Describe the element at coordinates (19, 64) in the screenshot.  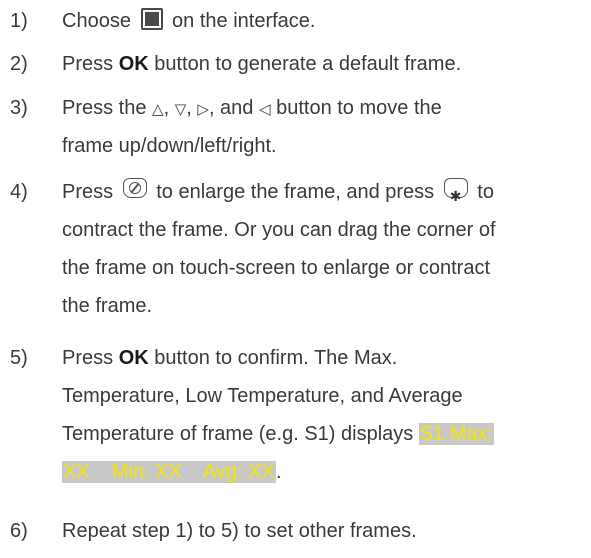
I see `step-number: 2)` at that location.